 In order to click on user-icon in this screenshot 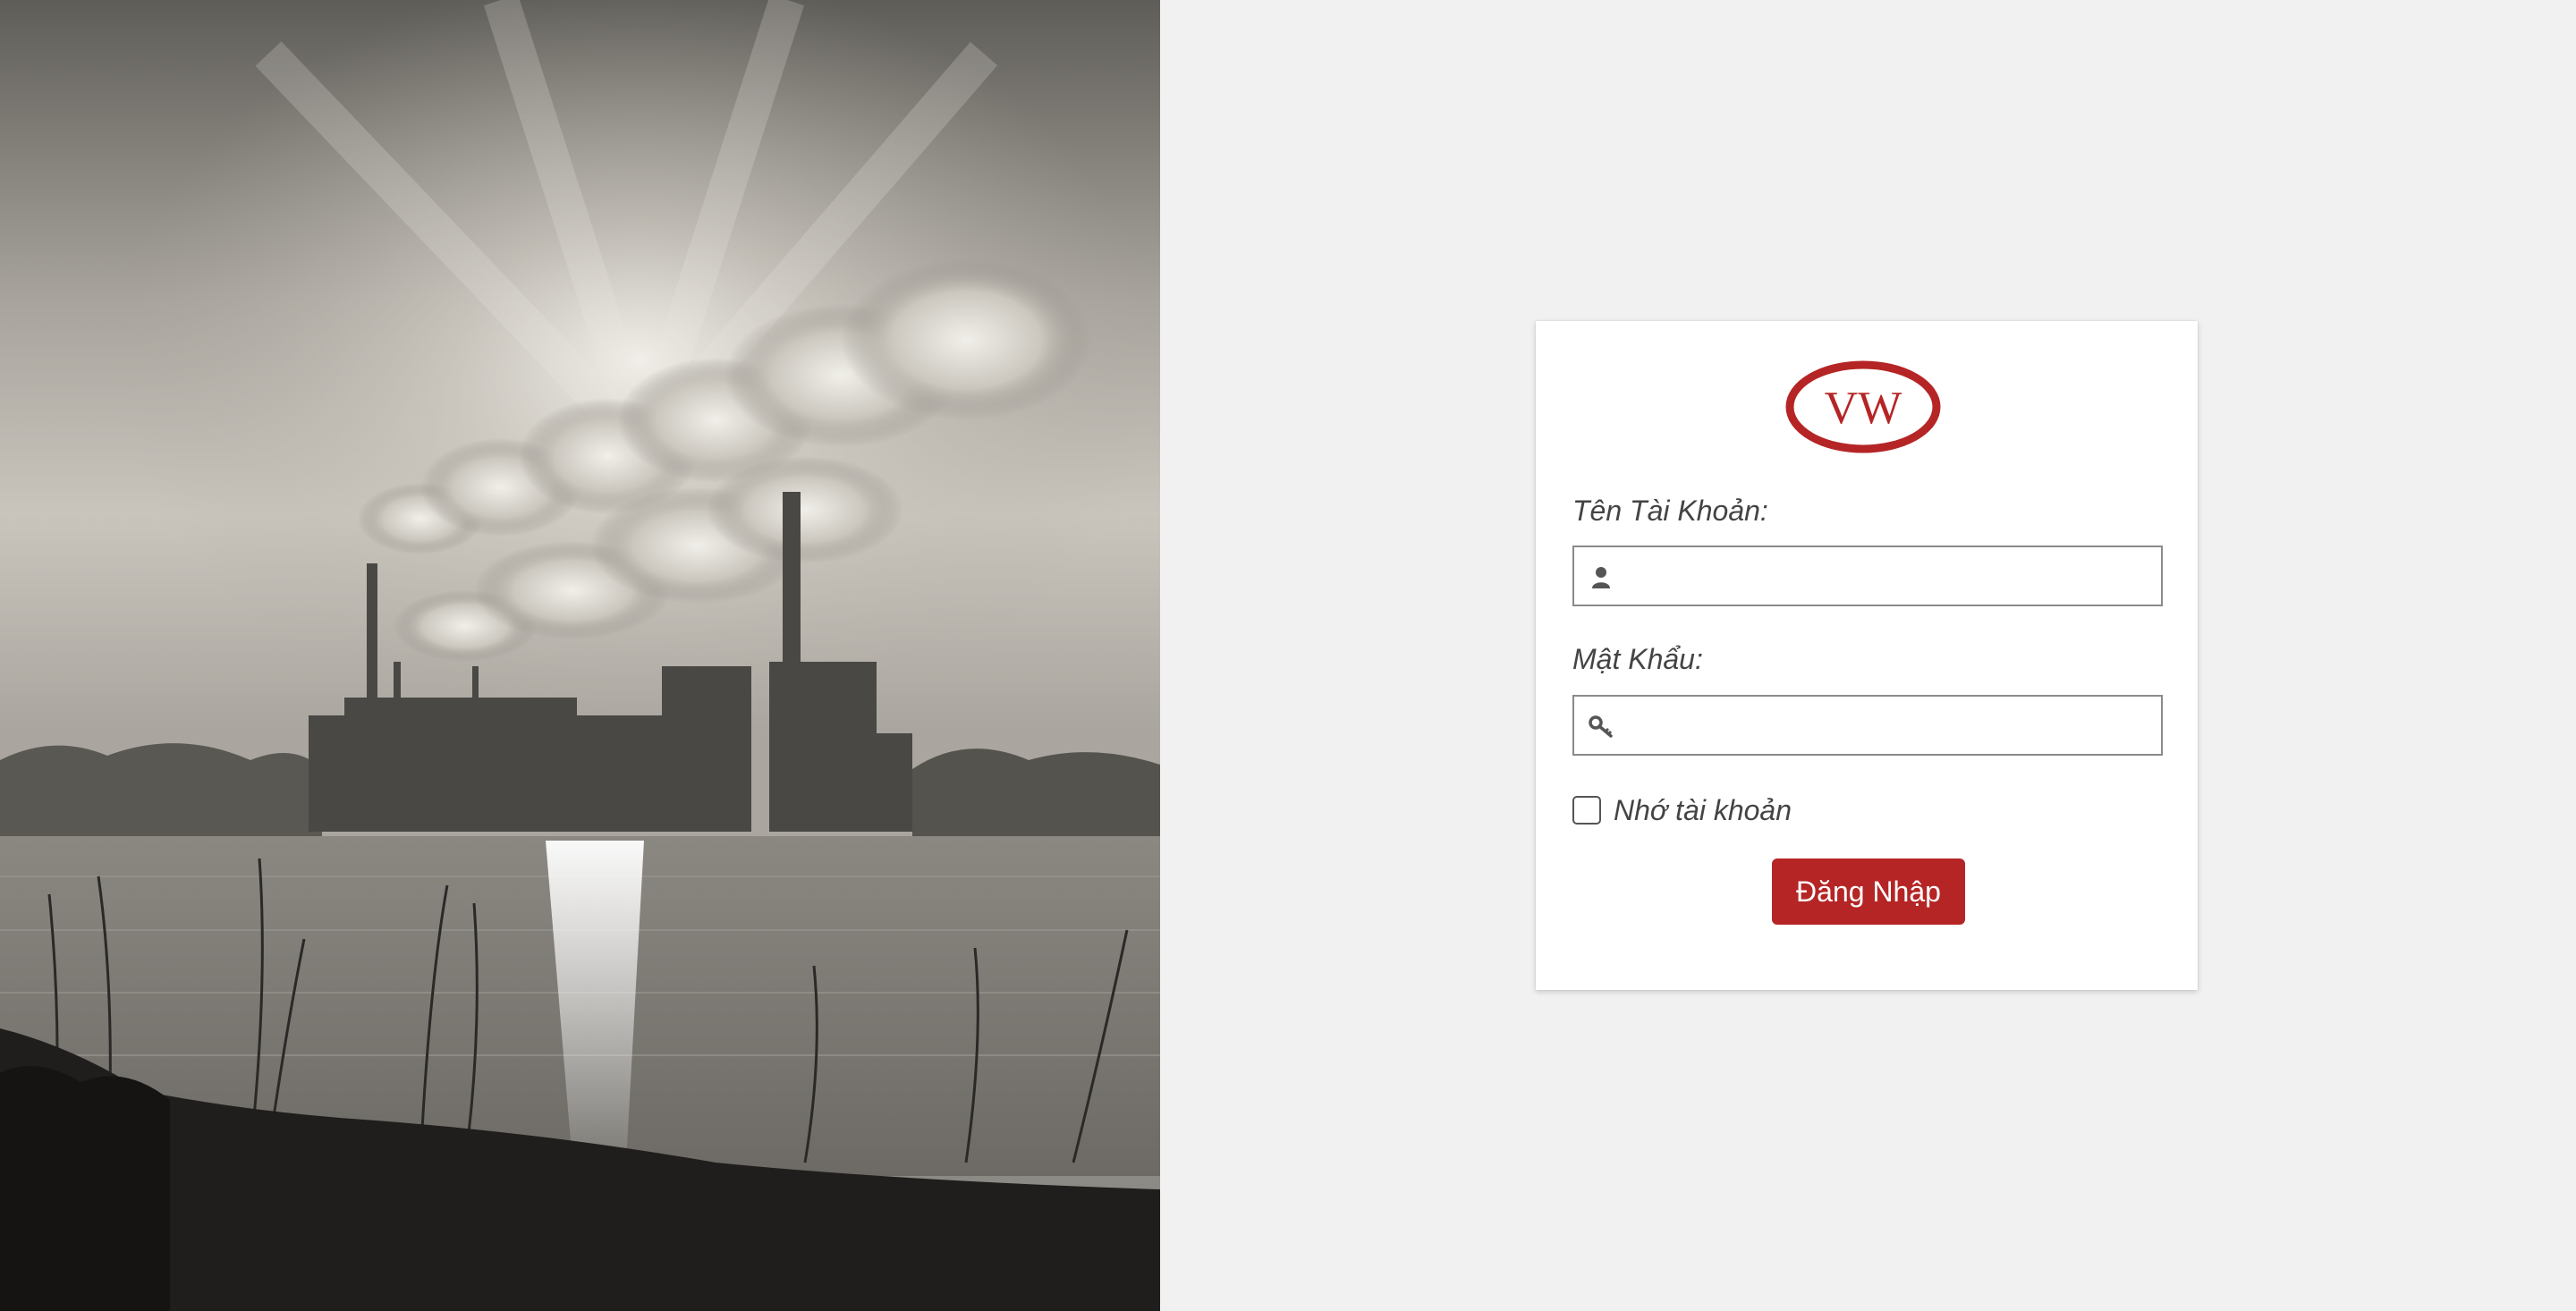, I will do `click(1601, 577)`.